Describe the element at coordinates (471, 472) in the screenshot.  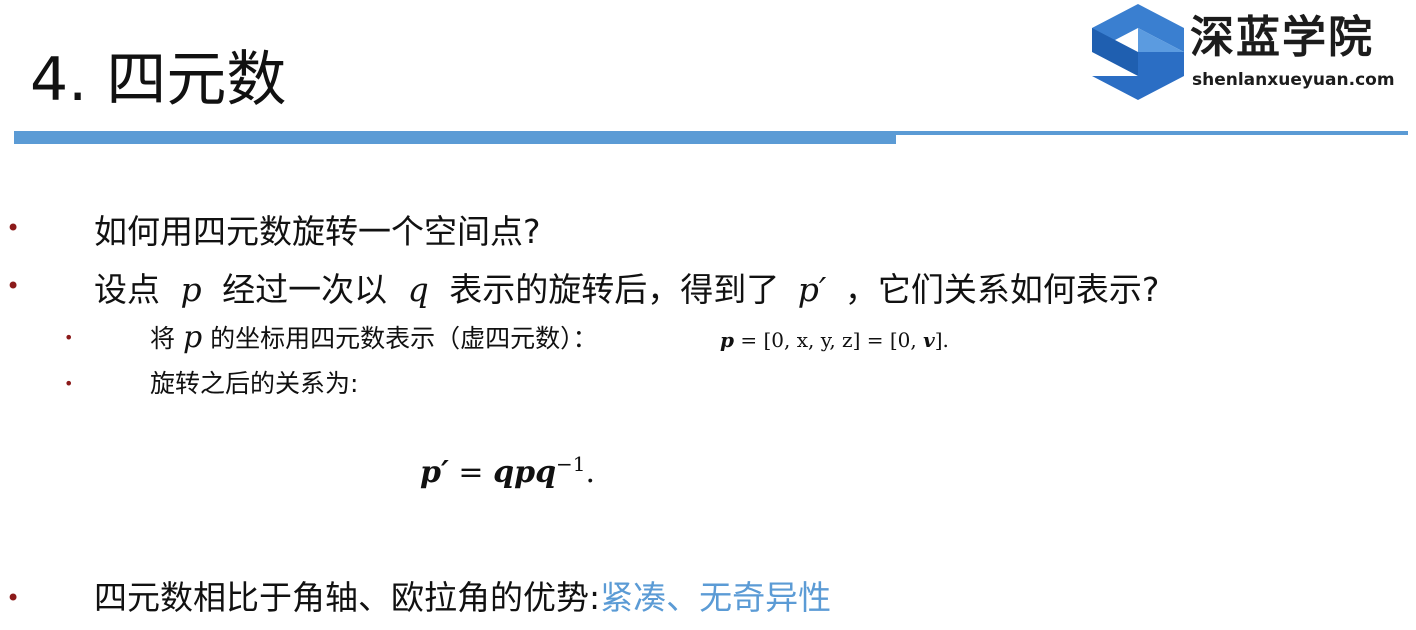
I see `formula-equals: =` at that location.